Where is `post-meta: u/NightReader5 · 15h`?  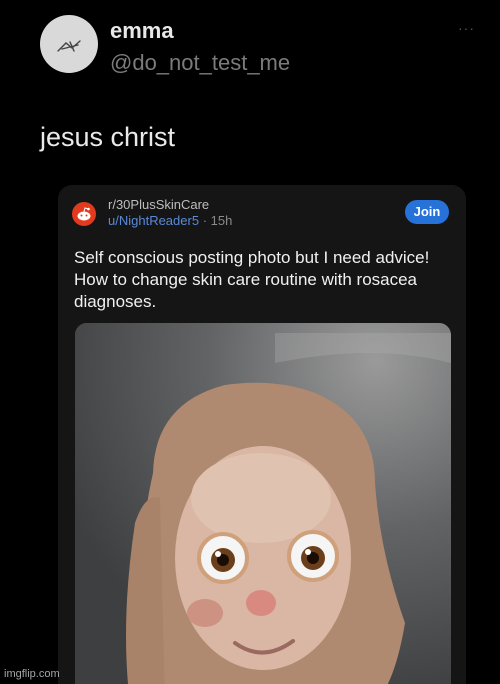 post-meta: u/NightReader5 · 15h is located at coordinates (170, 220).